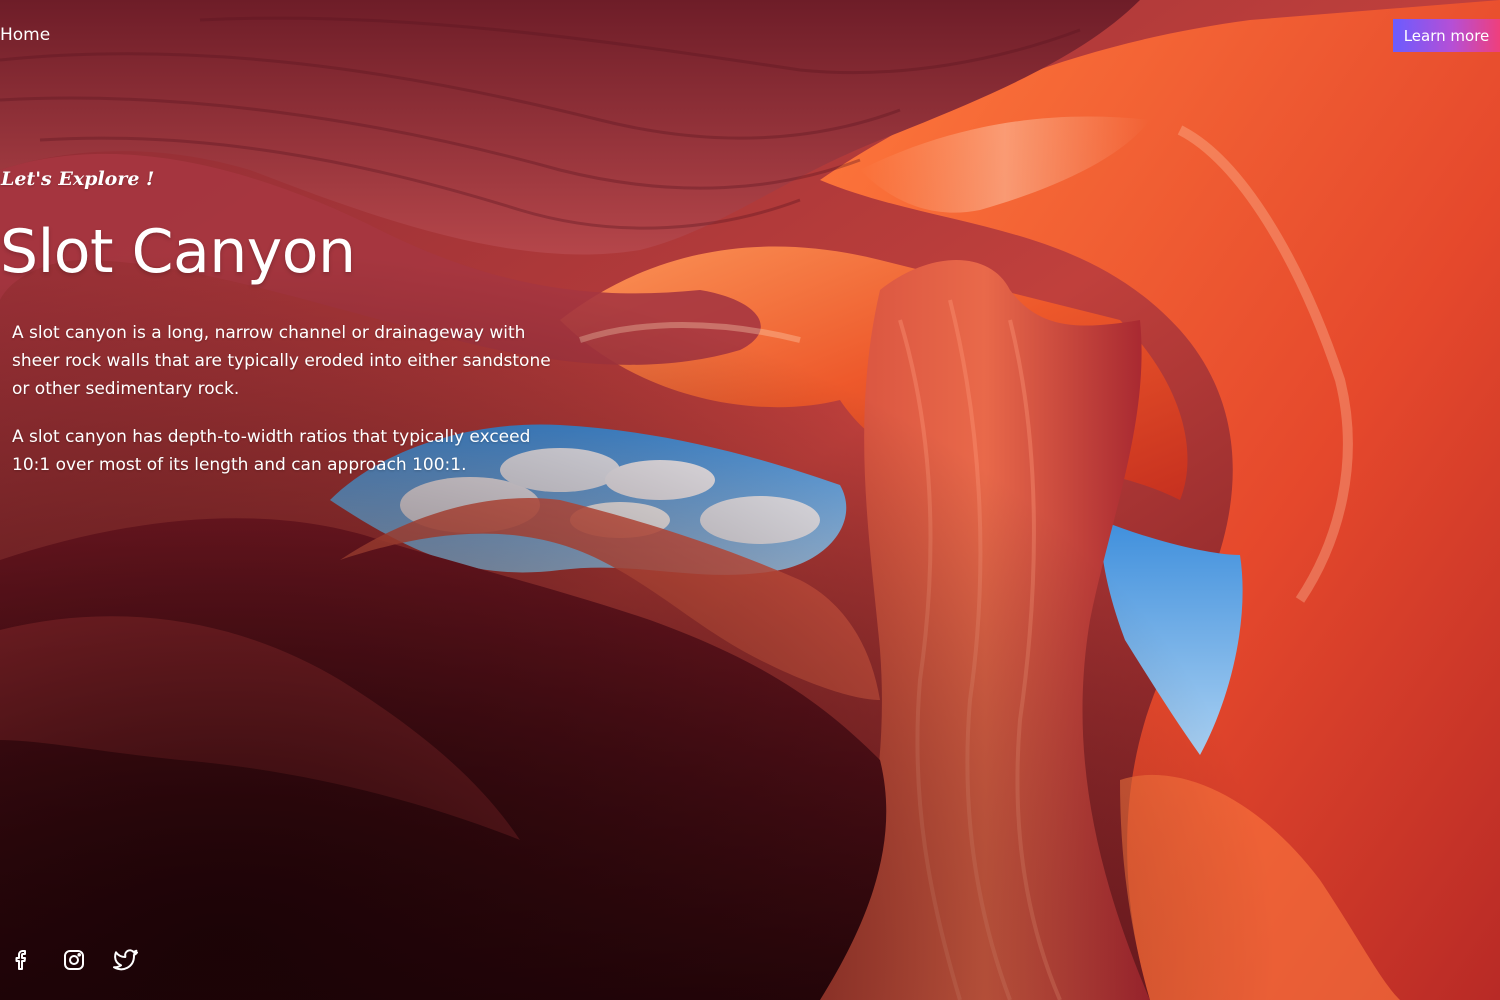 The height and width of the screenshot is (1000, 1500). Describe the element at coordinates (25, 35) in the screenshot. I see `nav-home-link: Home` at that location.